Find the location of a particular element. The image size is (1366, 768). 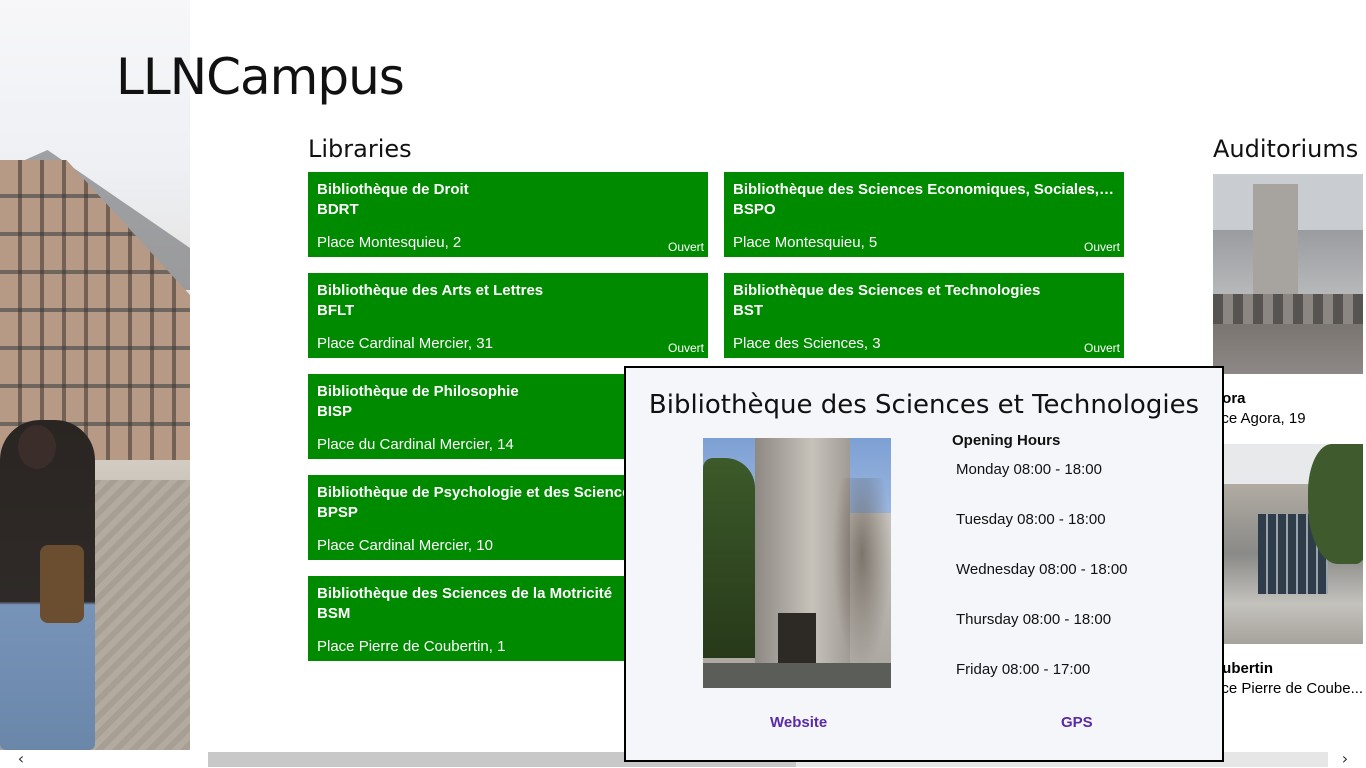

photo-door is located at coordinates (797, 638).